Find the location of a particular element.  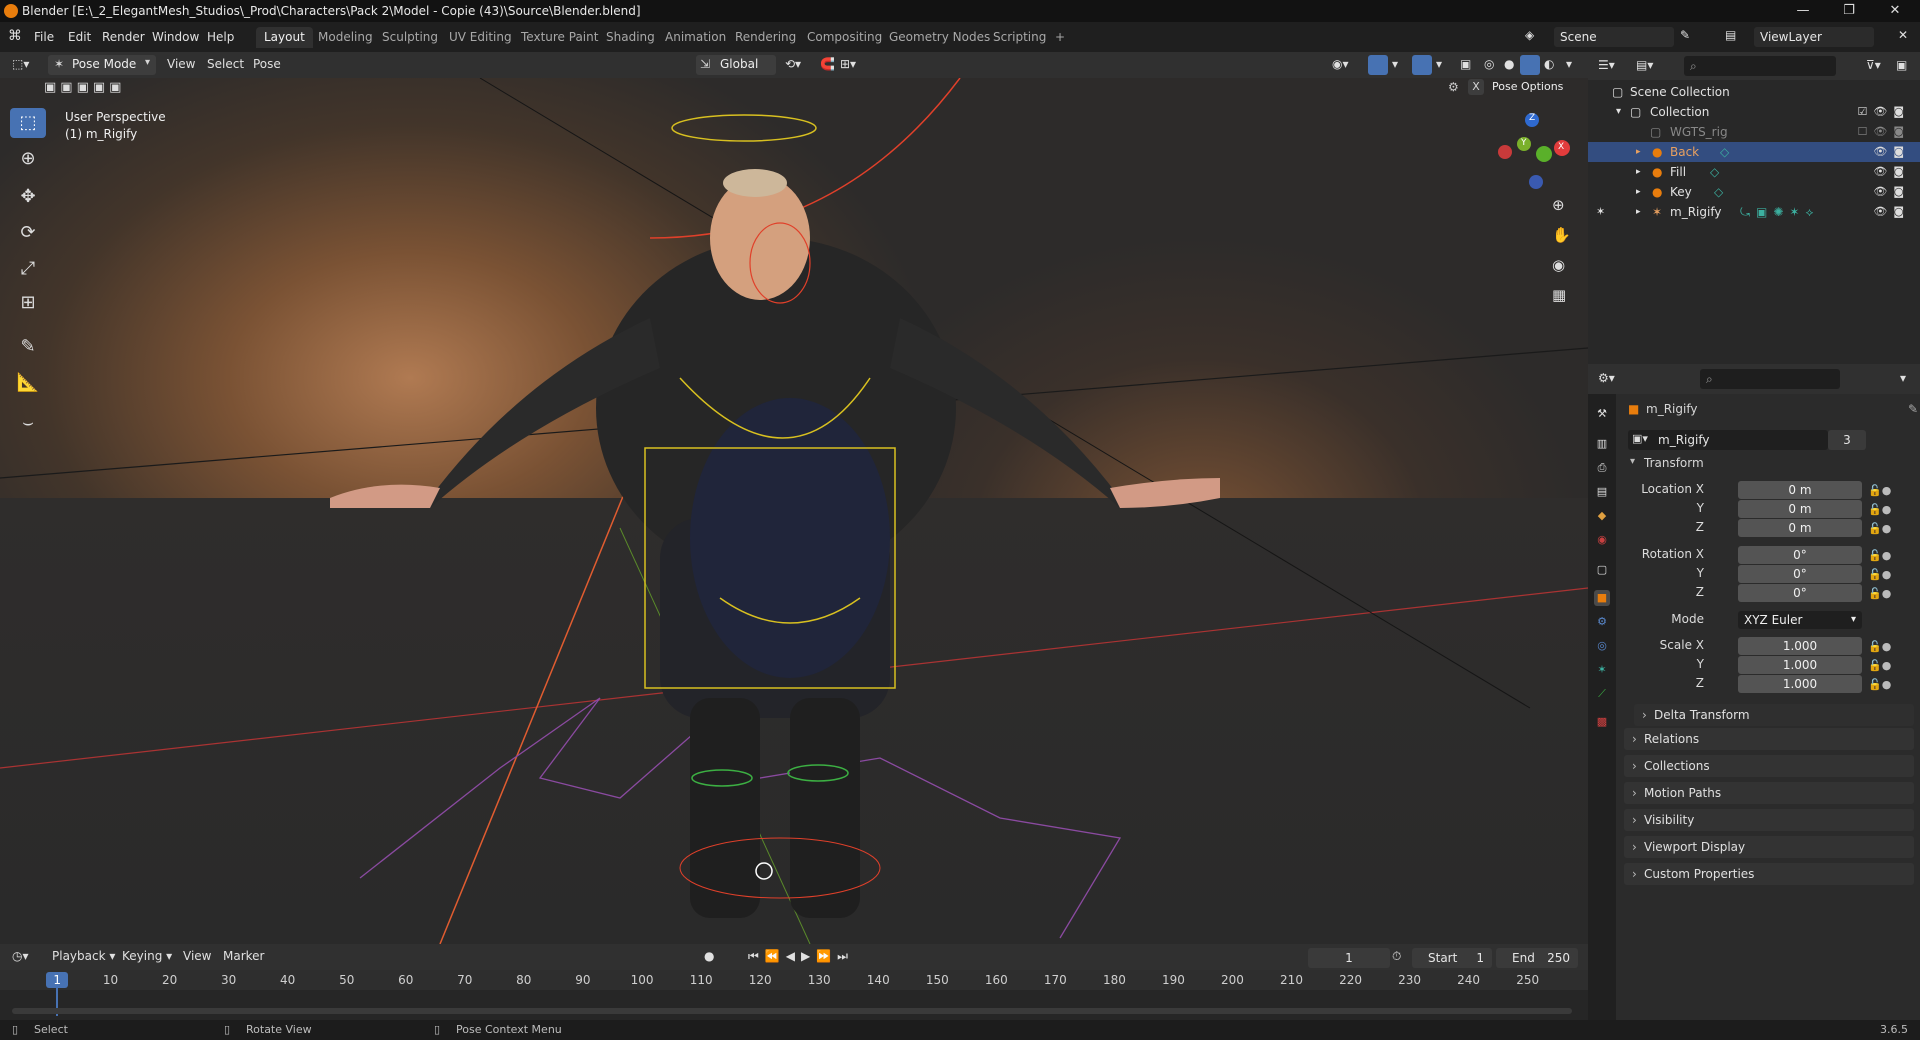

output-tab-icon: ⎙ is located at coordinates (1602, 468).